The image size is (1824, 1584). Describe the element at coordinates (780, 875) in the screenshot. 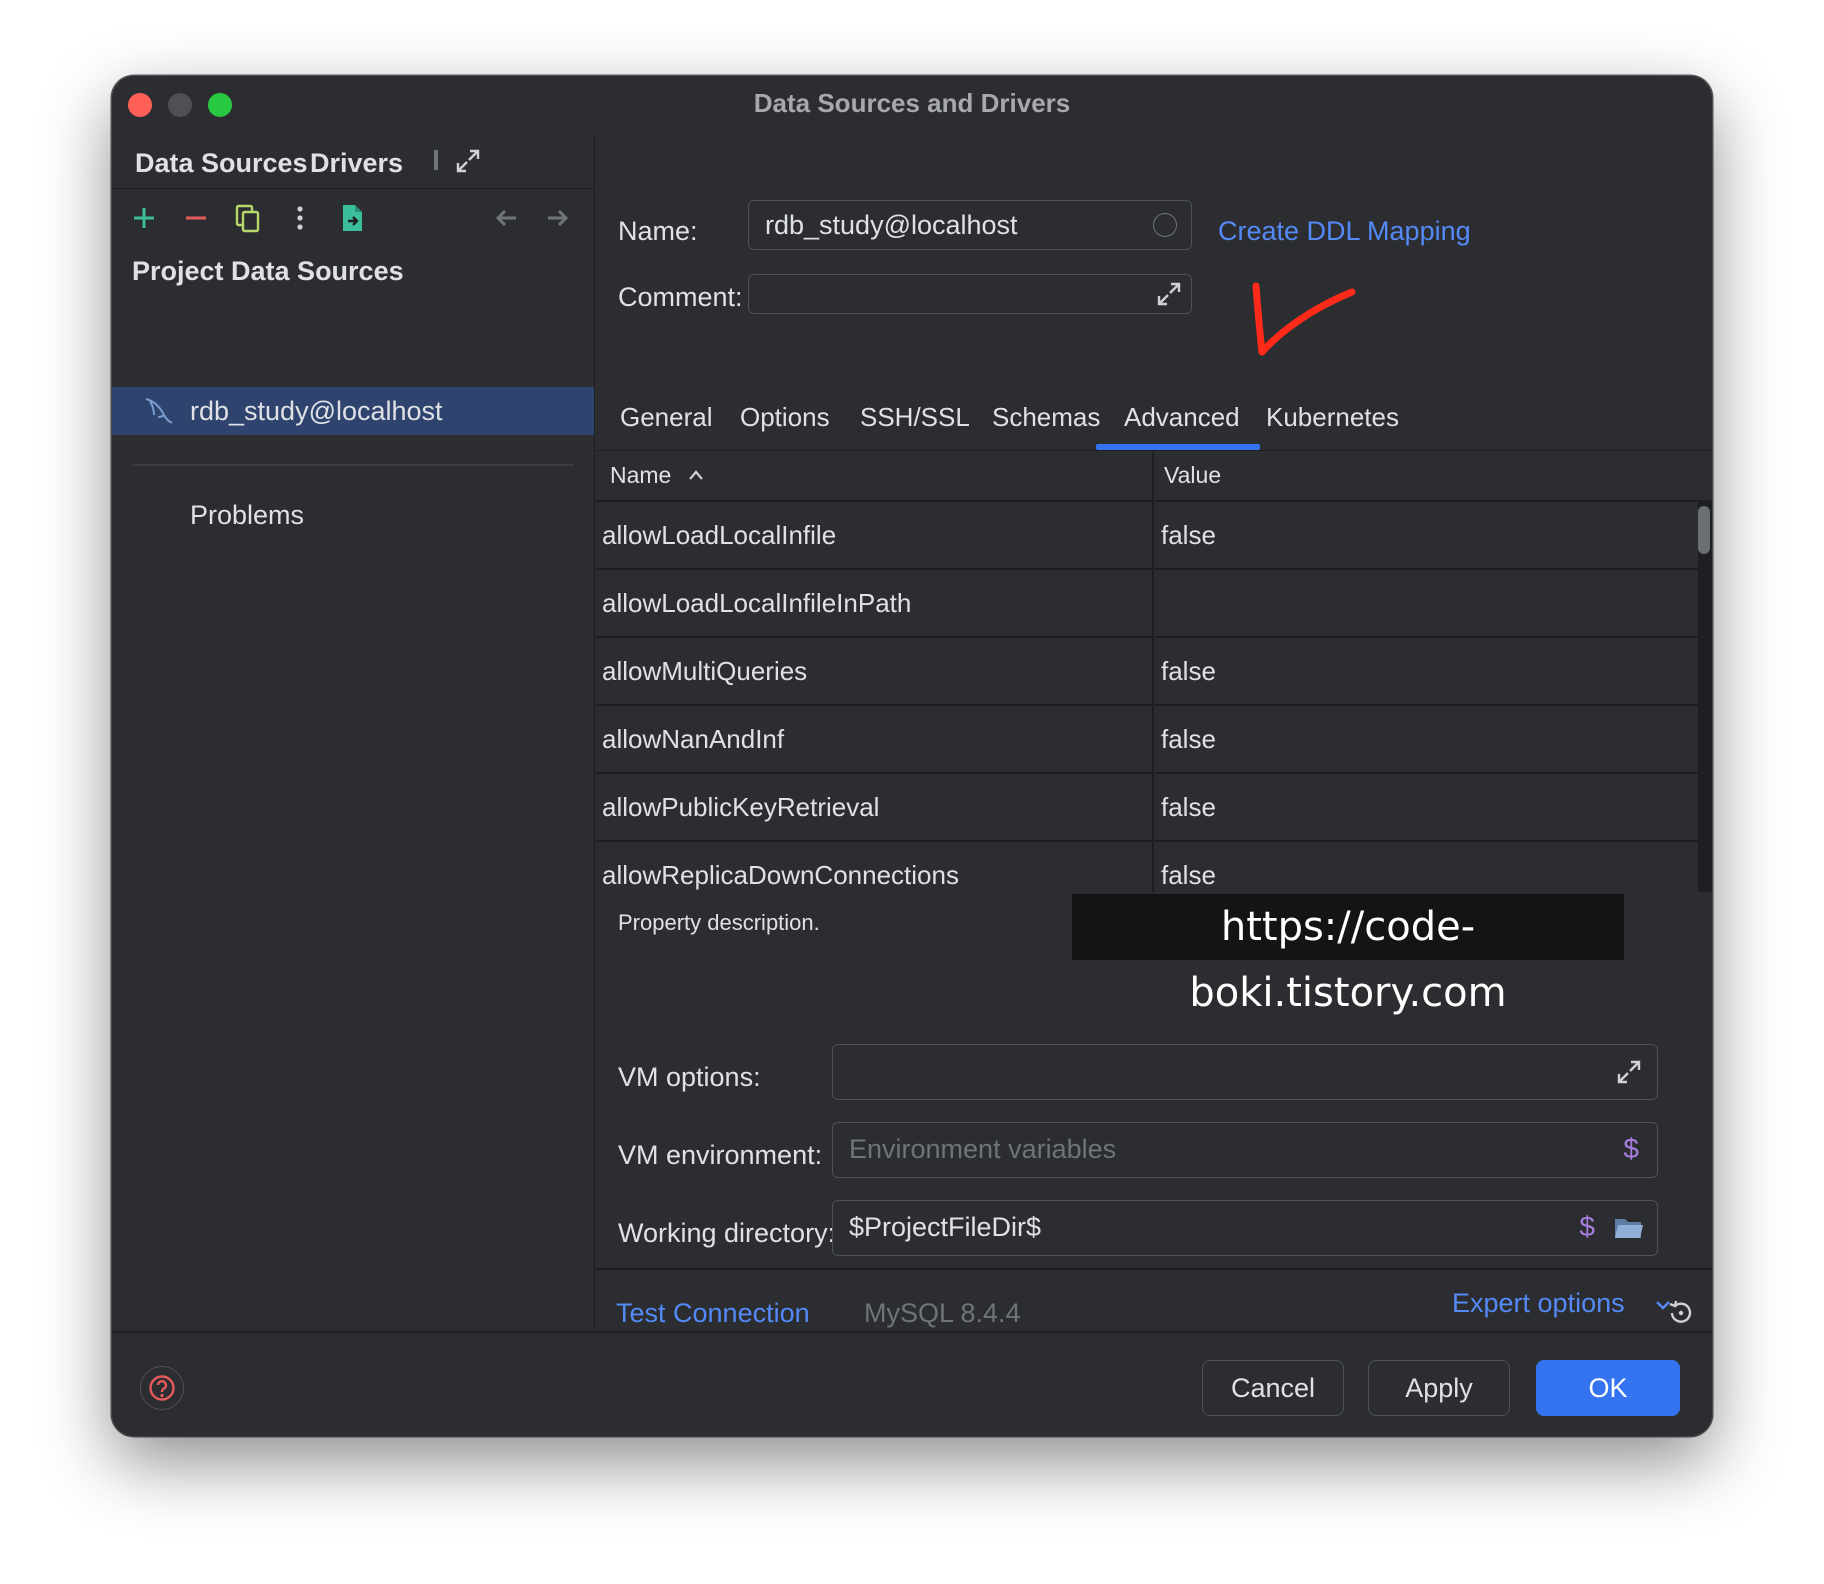

I see `property-name: allowReplicaDownConnections` at that location.